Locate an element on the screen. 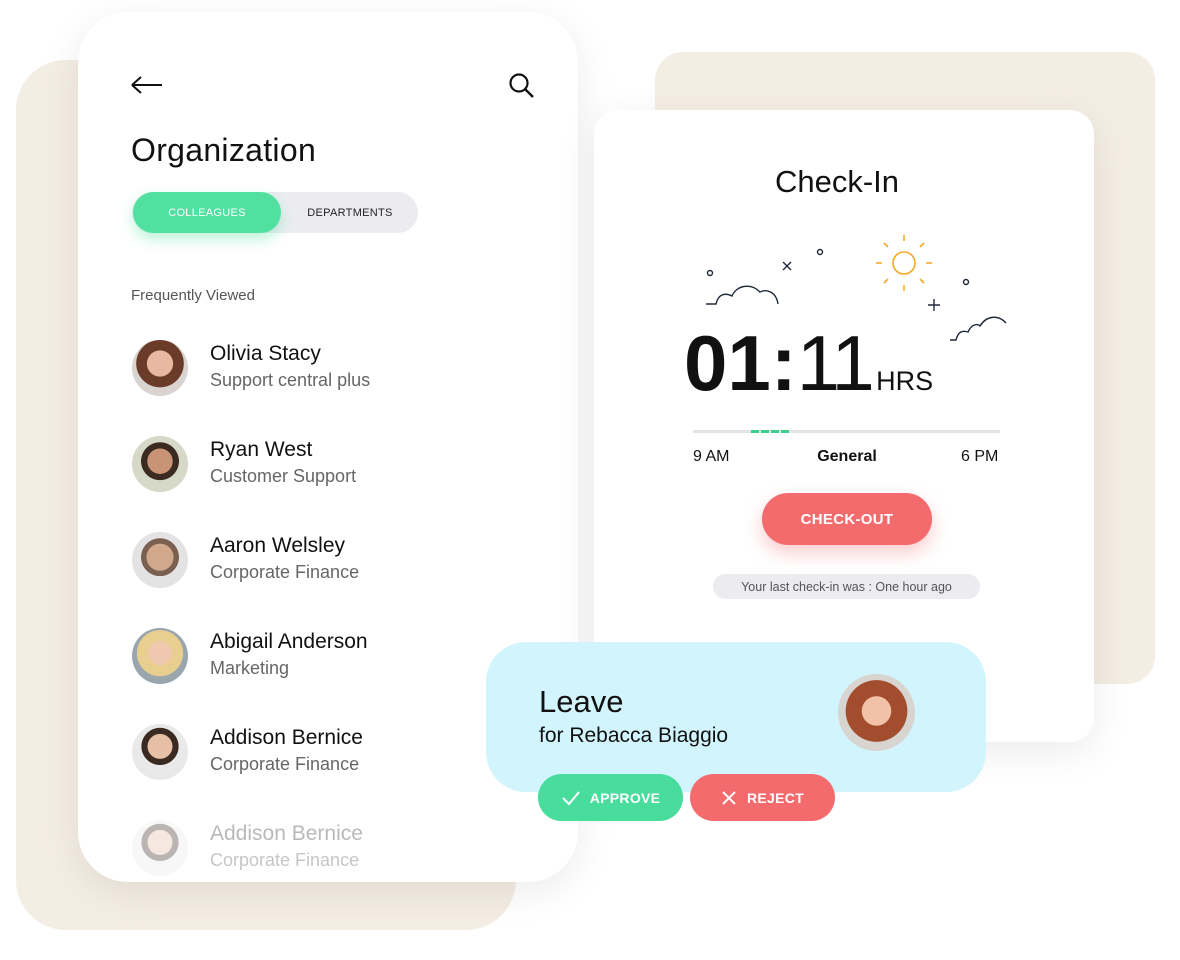 Image resolution: width=1180 pixels, height=960 pixels. page-title: Organization is located at coordinates (224, 150).